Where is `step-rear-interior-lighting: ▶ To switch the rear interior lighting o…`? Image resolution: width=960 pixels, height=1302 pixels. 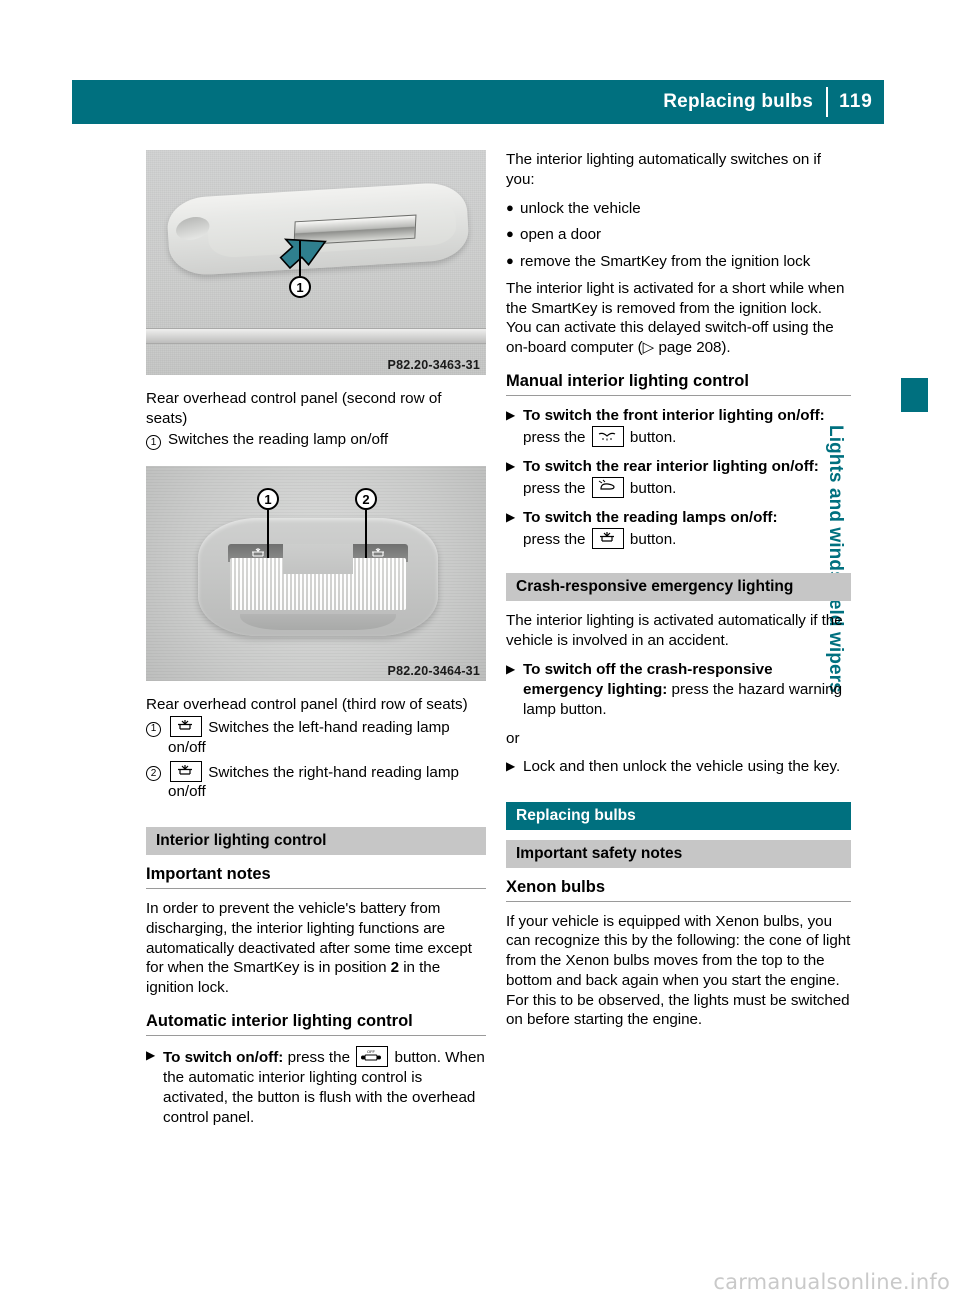
step-rear-interior-lighting: ▶ To switch the rear interior lighting o… is located at coordinates (678, 478).